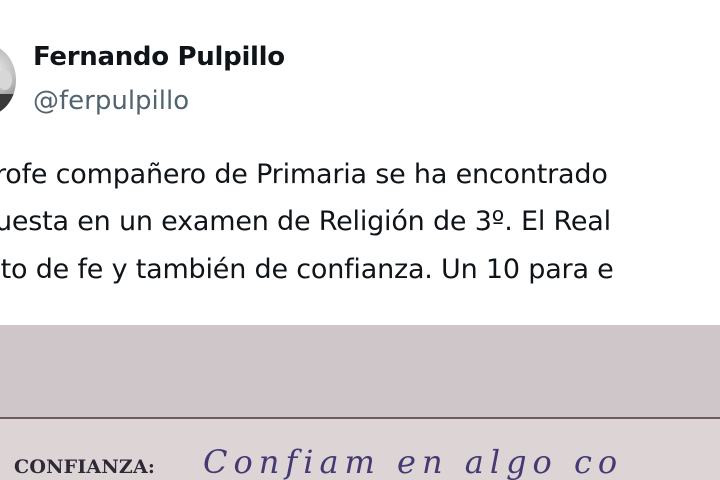 This screenshot has height=480, width=720. I want to click on handwritten-answer: Confiam en algo co, so click(413, 461).